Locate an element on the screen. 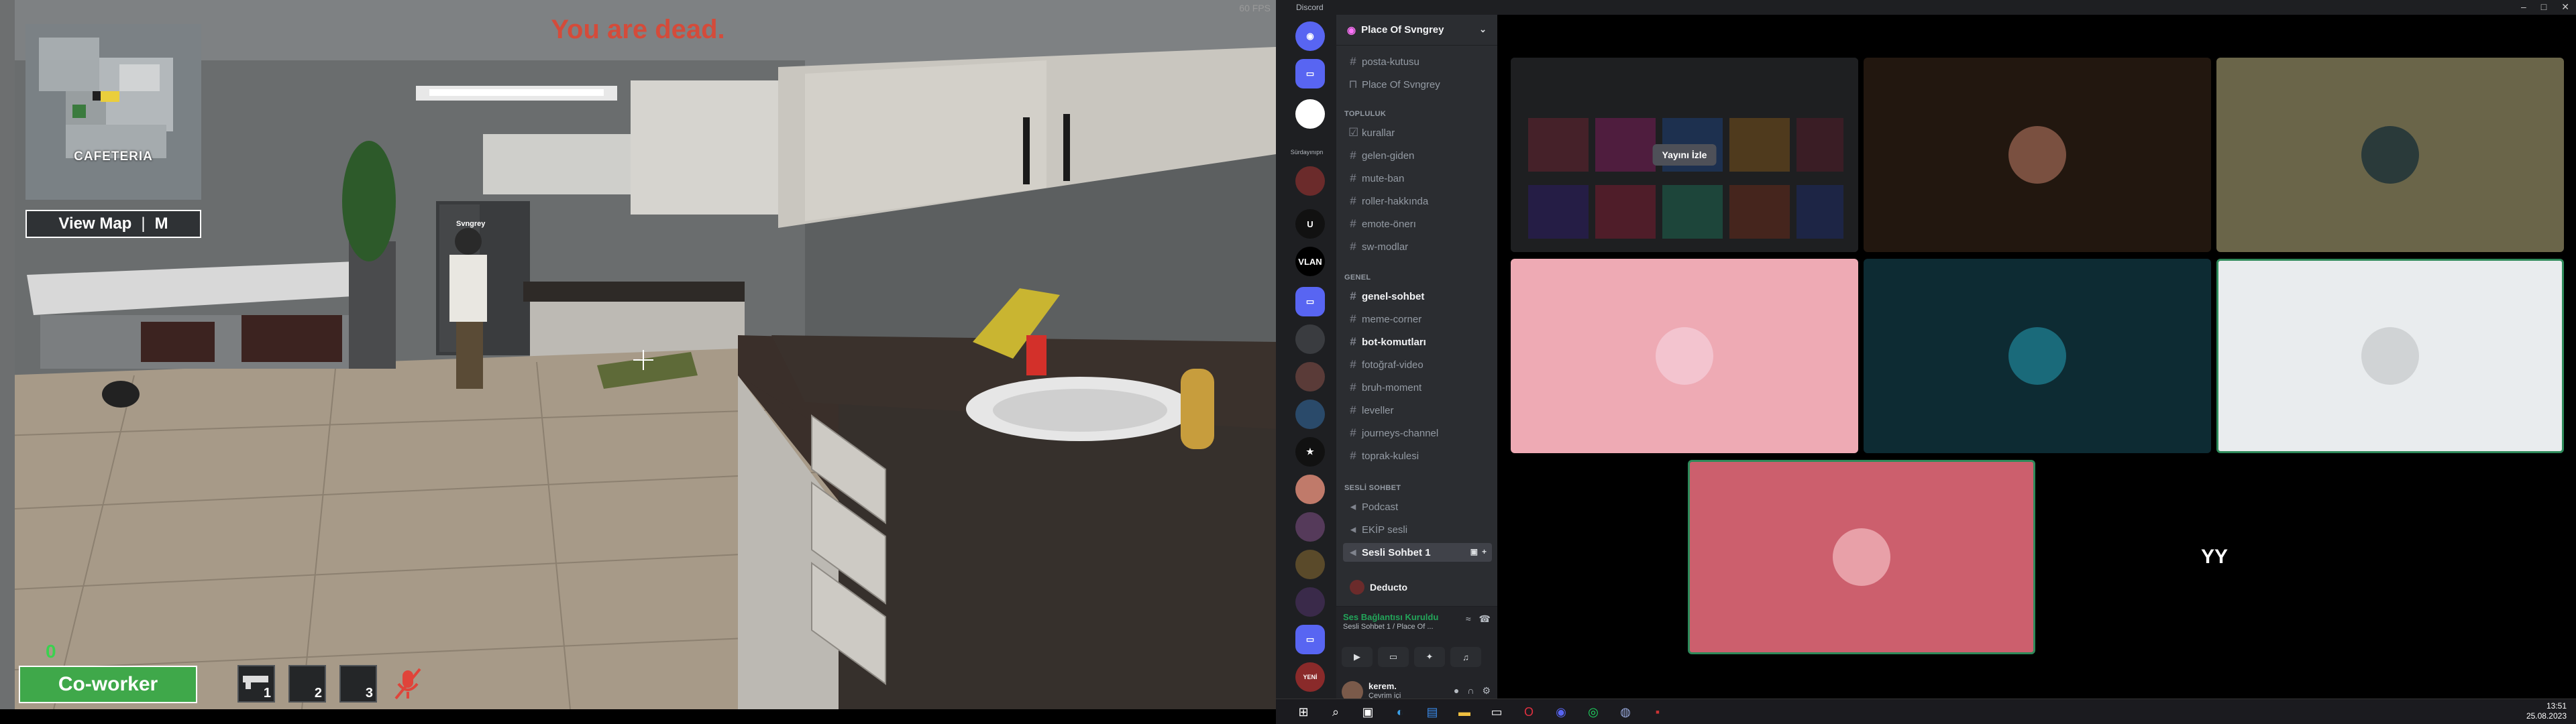  steam-icon: ◍ is located at coordinates (1625, 712).